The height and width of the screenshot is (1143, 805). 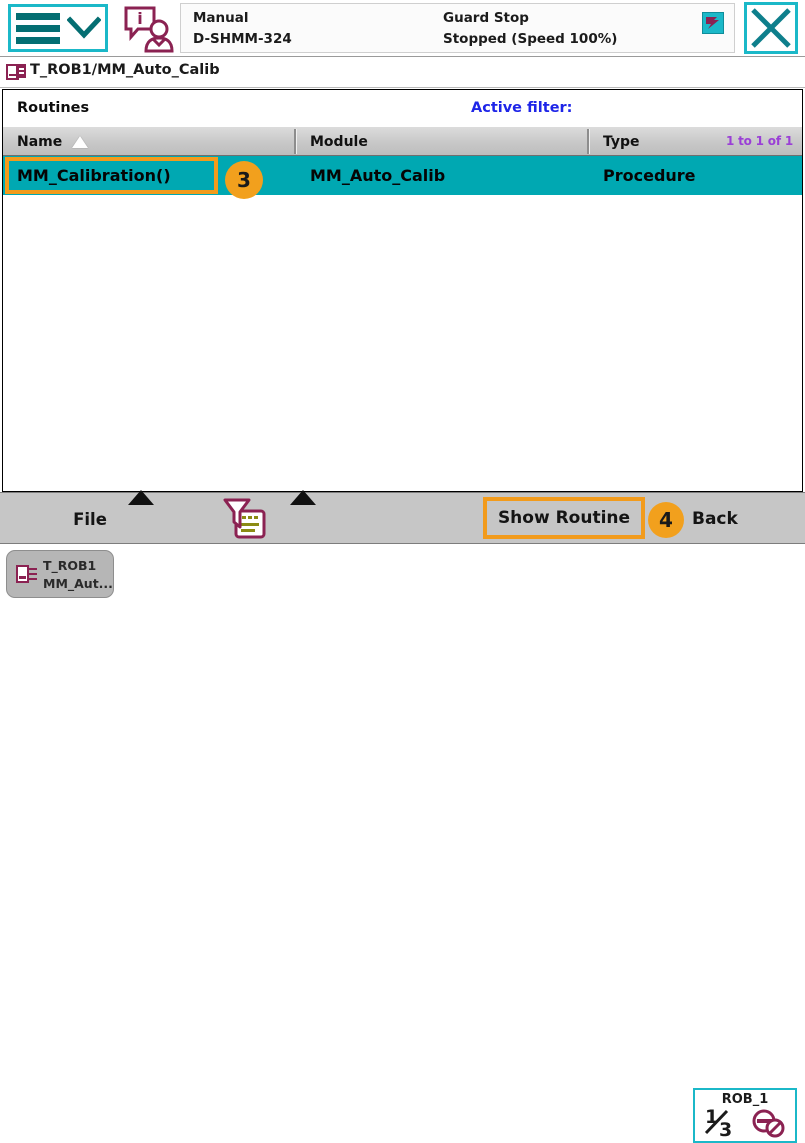 I want to click on mechanical-unit-indicator: ROB_1 1 3, so click(x=745, y=1115).